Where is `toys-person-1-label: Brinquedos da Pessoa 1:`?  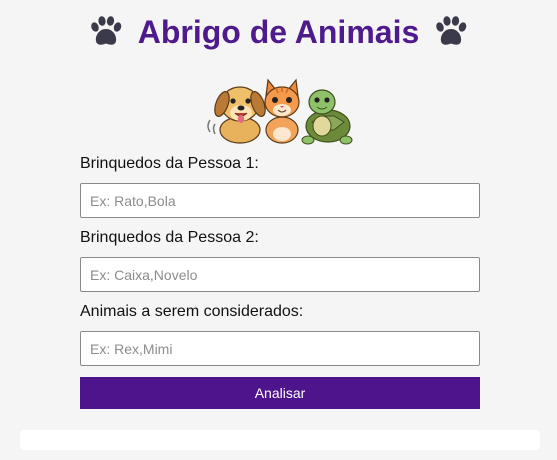 toys-person-1-label: Brinquedos da Pessoa 1: is located at coordinates (169, 163).